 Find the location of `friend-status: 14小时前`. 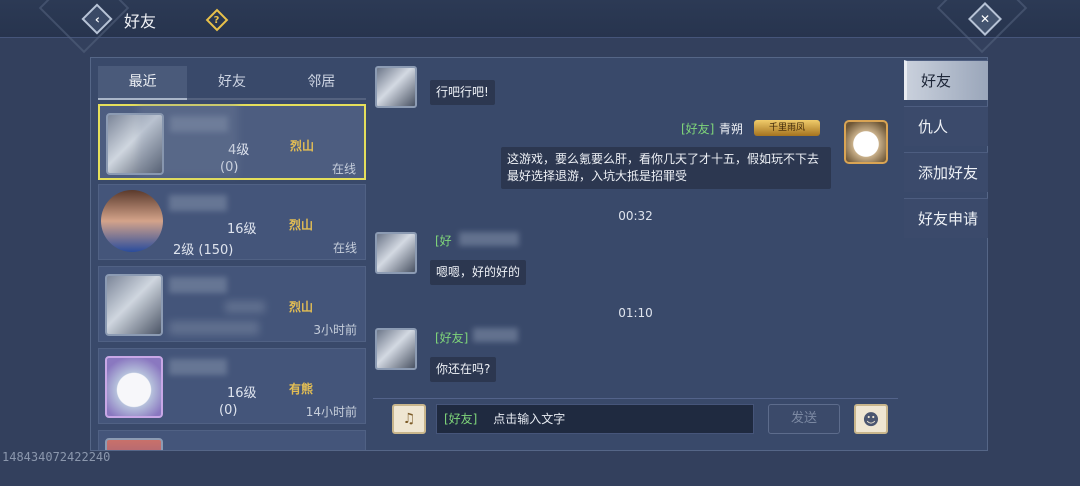

friend-status: 14小时前 is located at coordinates (331, 412).